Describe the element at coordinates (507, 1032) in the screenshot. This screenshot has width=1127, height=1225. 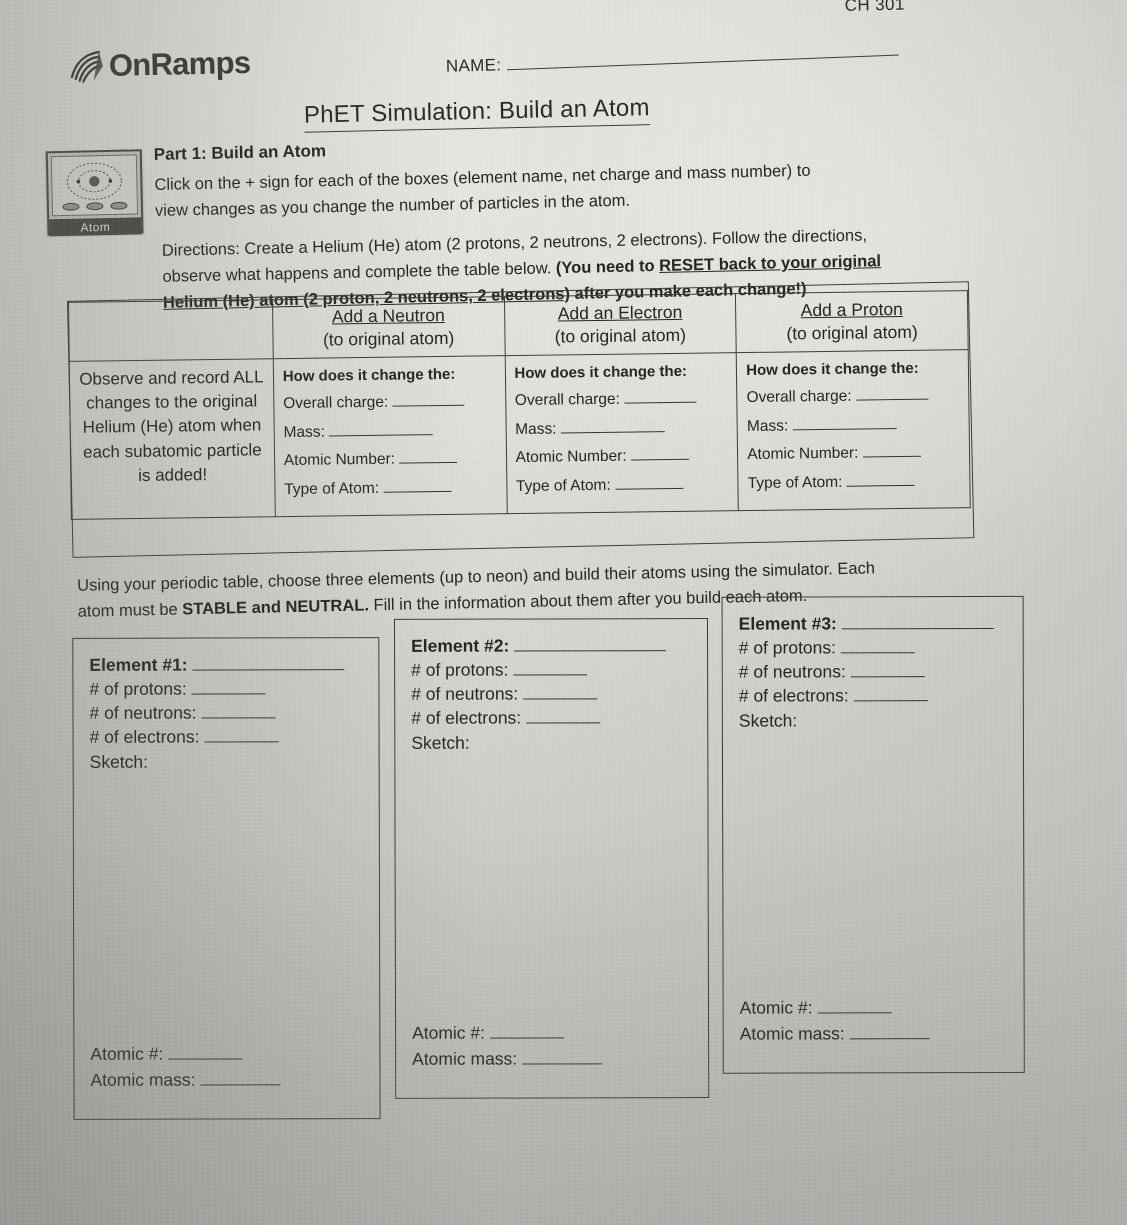
I see `element-2-atomic-number-row: Atomic #:` at that location.